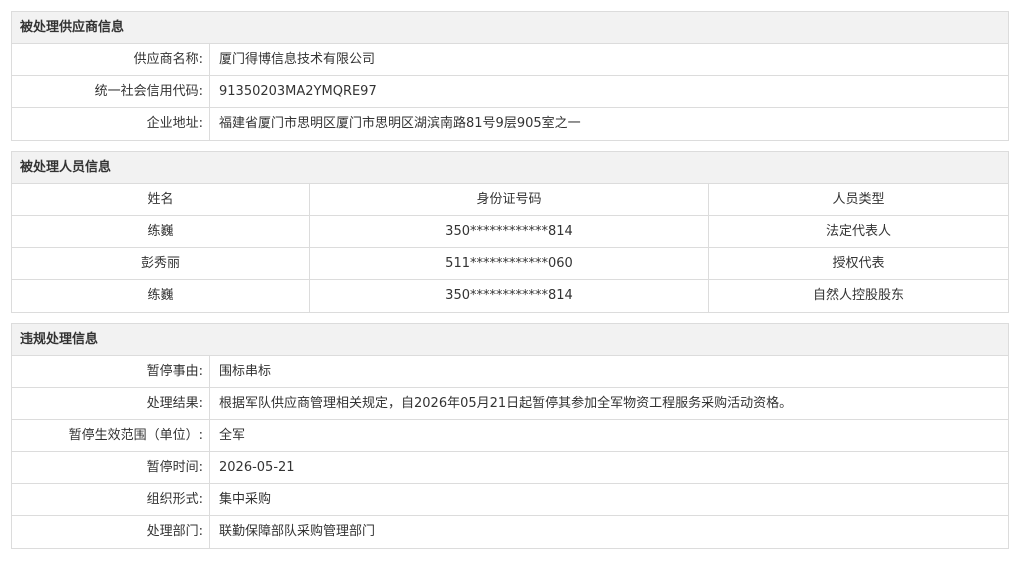 This screenshot has height=561, width=1021. I want to click on company-address-label: 企业地址:, so click(111, 124).